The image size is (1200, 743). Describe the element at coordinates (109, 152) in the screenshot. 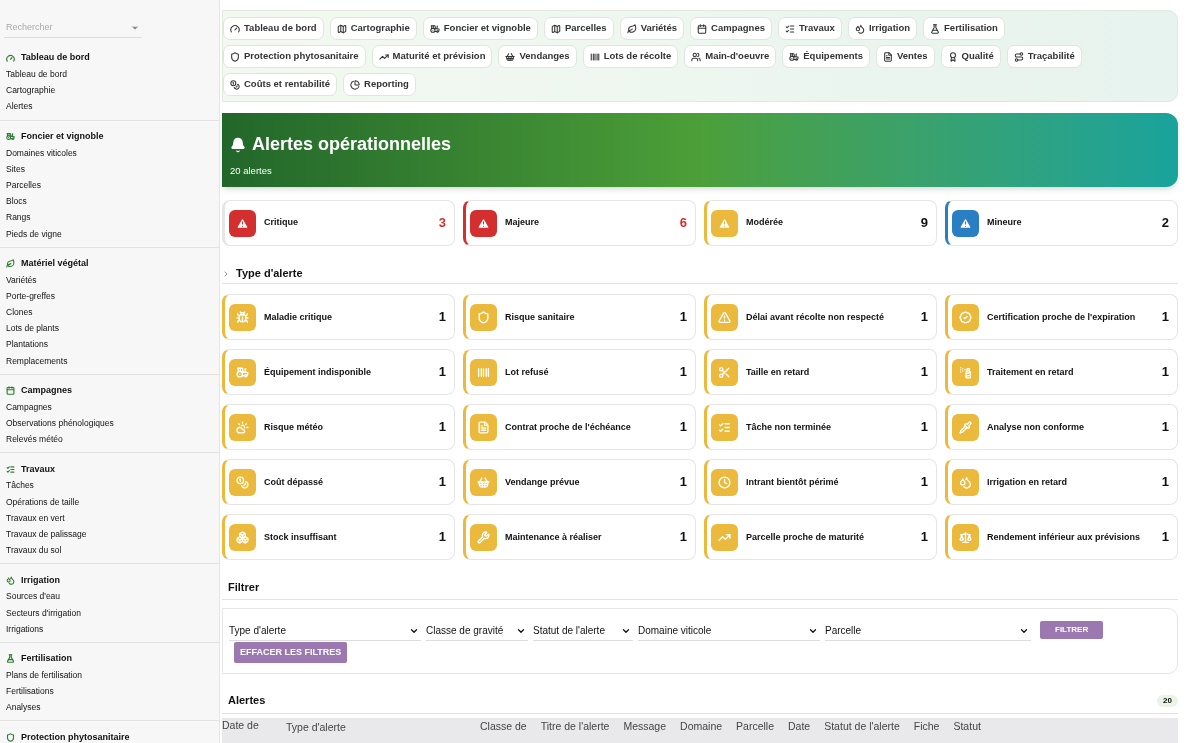

I see `sidebar-item: Domaines viticoles` at that location.